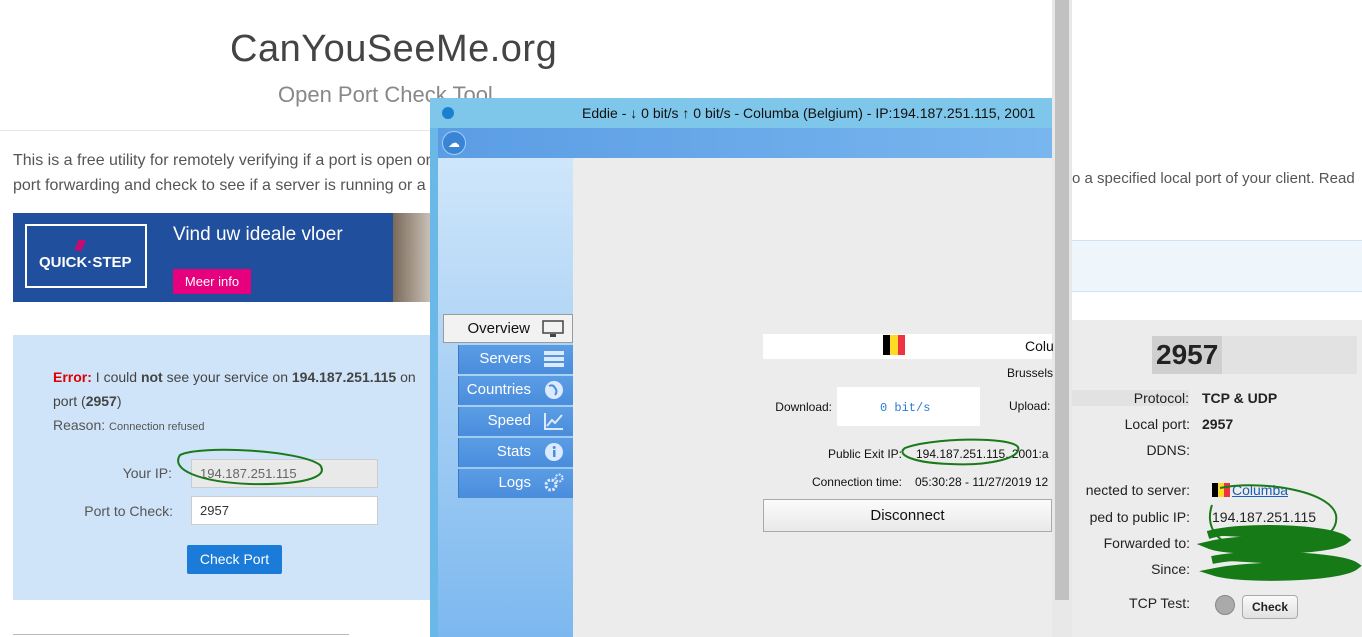  Describe the element at coordinates (1218, 424) in the screenshot. I see `local-port-value: 2957` at that location.